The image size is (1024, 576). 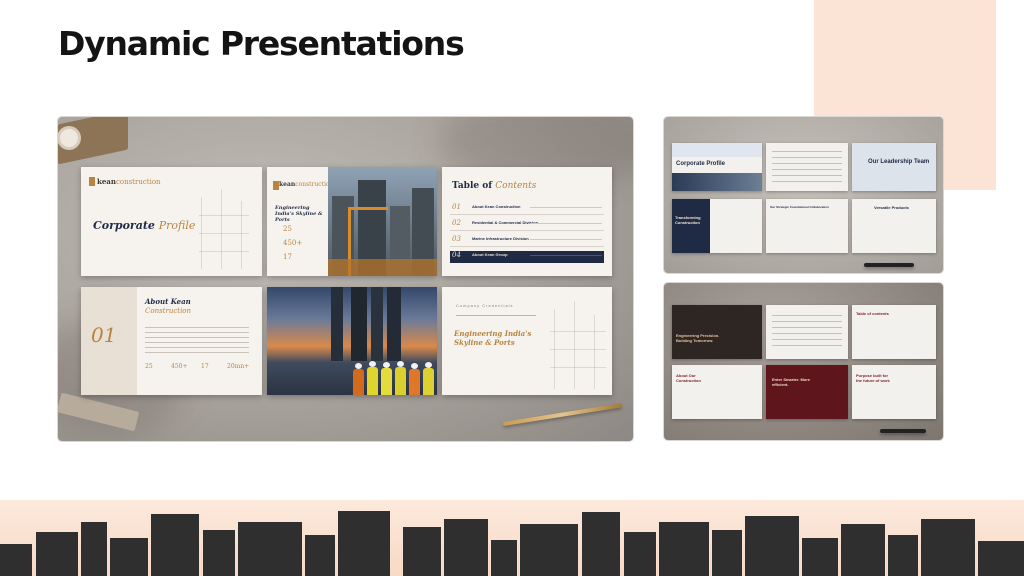 What do you see at coordinates (807, 226) in the screenshot?
I see `mini-slide-approach: Our Strategic Foundational Collaboration` at bounding box center [807, 226].